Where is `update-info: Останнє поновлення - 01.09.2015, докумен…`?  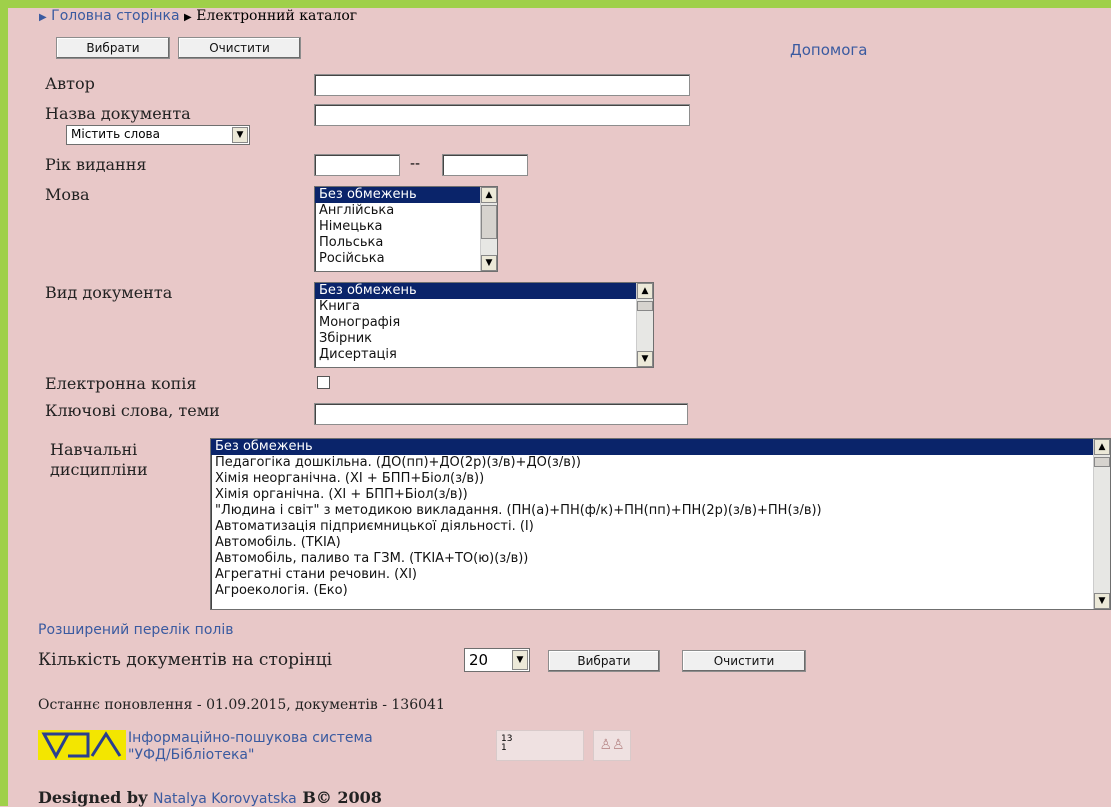
update-info: Останнє поновлення - 01.09.2015, докумен… is located at coordinates (241, 705).